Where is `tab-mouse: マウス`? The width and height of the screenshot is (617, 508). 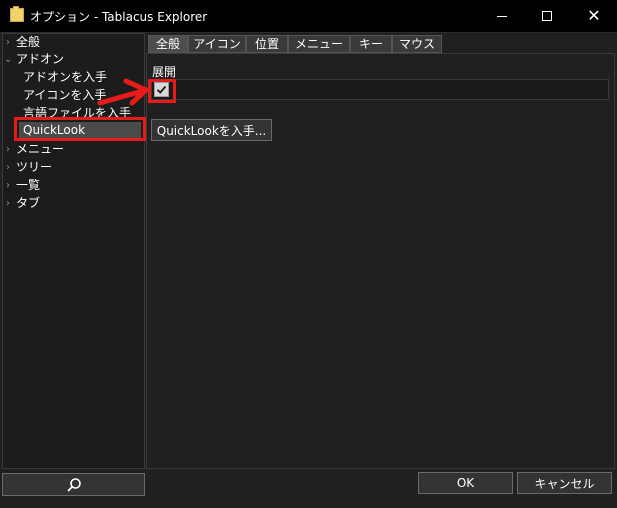
tab-mouse: マウス is located at coordinates (417, 44).